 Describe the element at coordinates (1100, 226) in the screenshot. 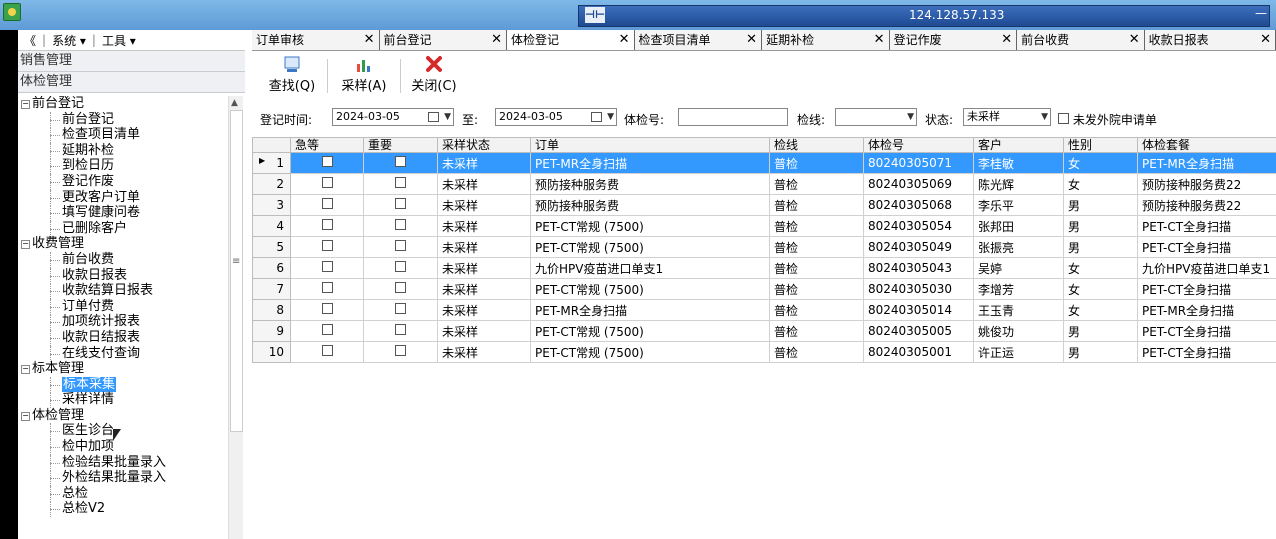

I see `cell-sex: 男` at that location.